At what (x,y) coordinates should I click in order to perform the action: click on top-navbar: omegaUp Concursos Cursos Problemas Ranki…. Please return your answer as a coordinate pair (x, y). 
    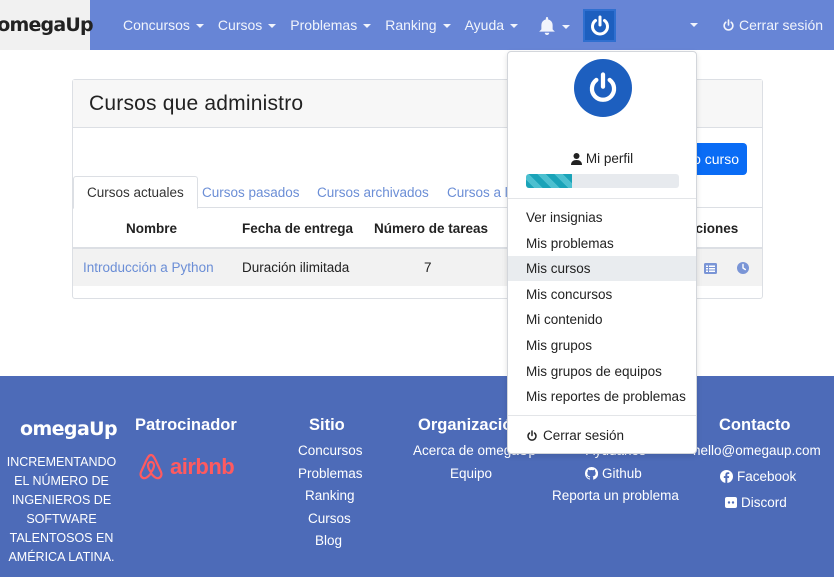
    Looking at the image, I should click on (417, 25).